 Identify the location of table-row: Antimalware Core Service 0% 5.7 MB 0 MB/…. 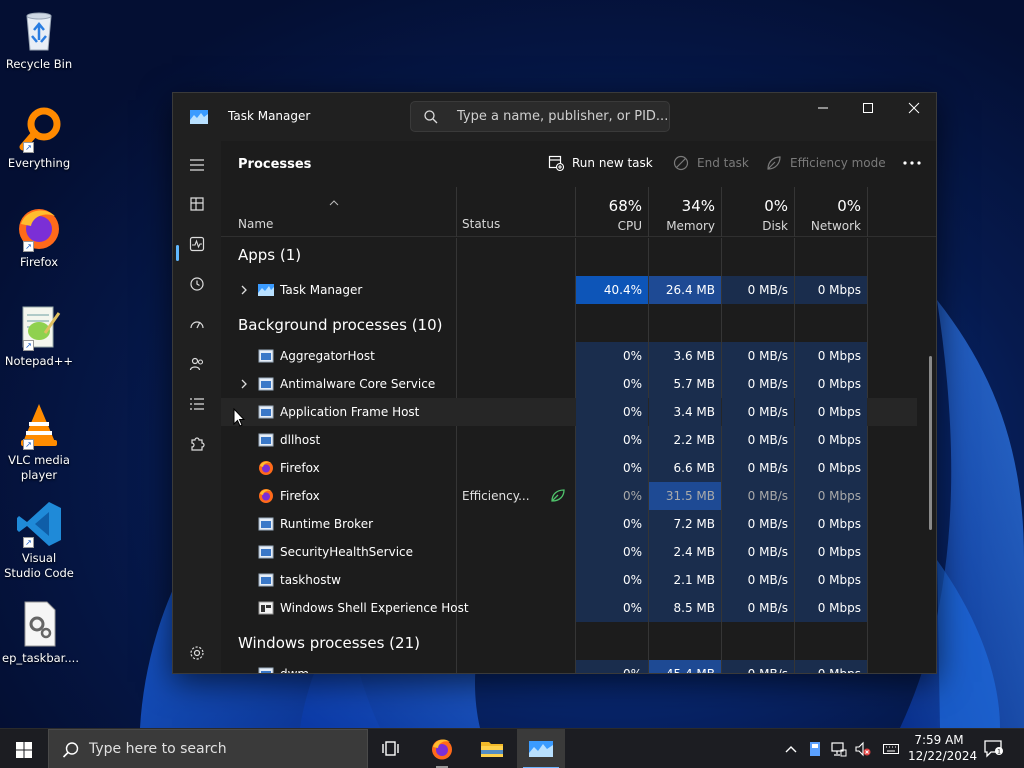
(569, 384).